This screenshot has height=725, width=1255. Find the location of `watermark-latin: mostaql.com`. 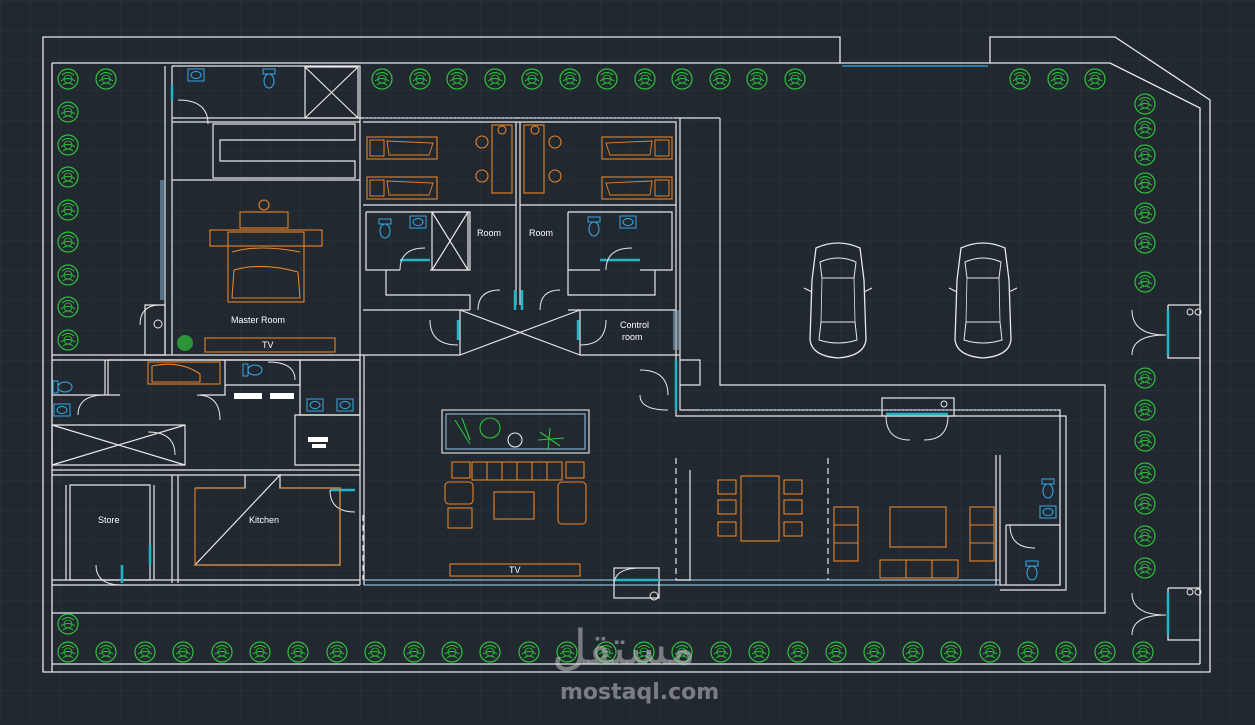

watermark-latin: mostaql.com is located at coordinates (640, 692).